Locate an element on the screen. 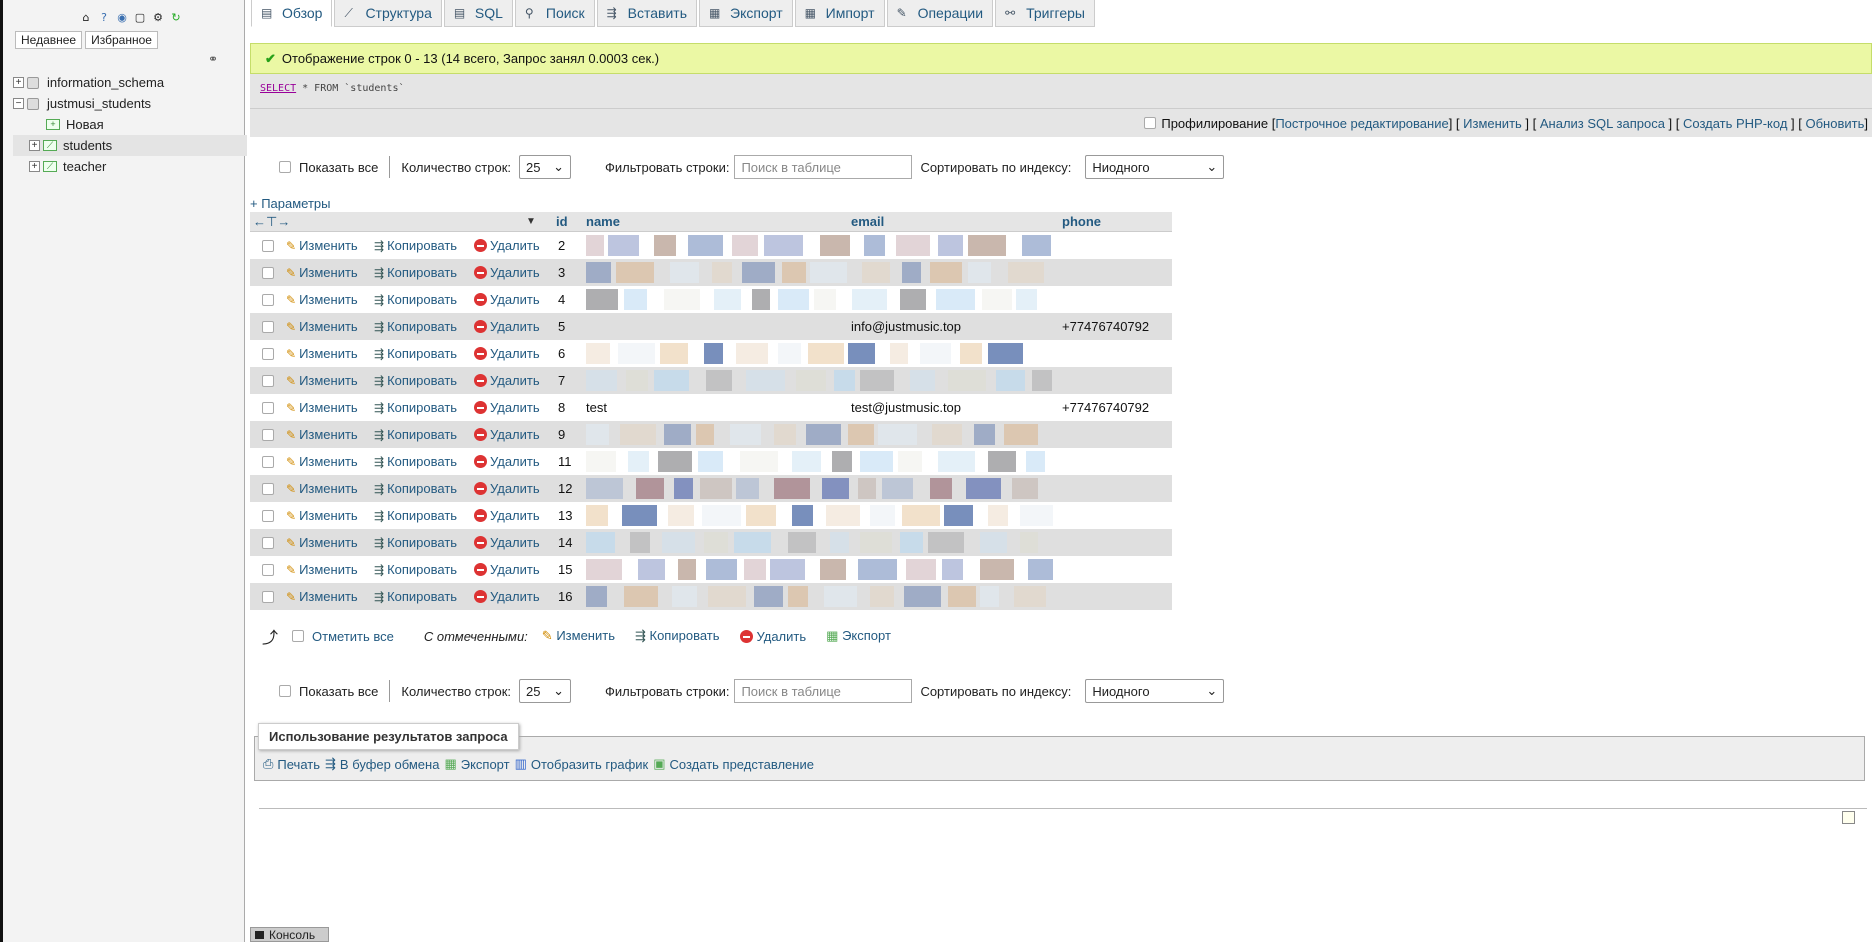 Image resolution: width=1872 pixels, height=942 pixels. tab-operations: ✎ Операции is located at coordinates (940, 13).